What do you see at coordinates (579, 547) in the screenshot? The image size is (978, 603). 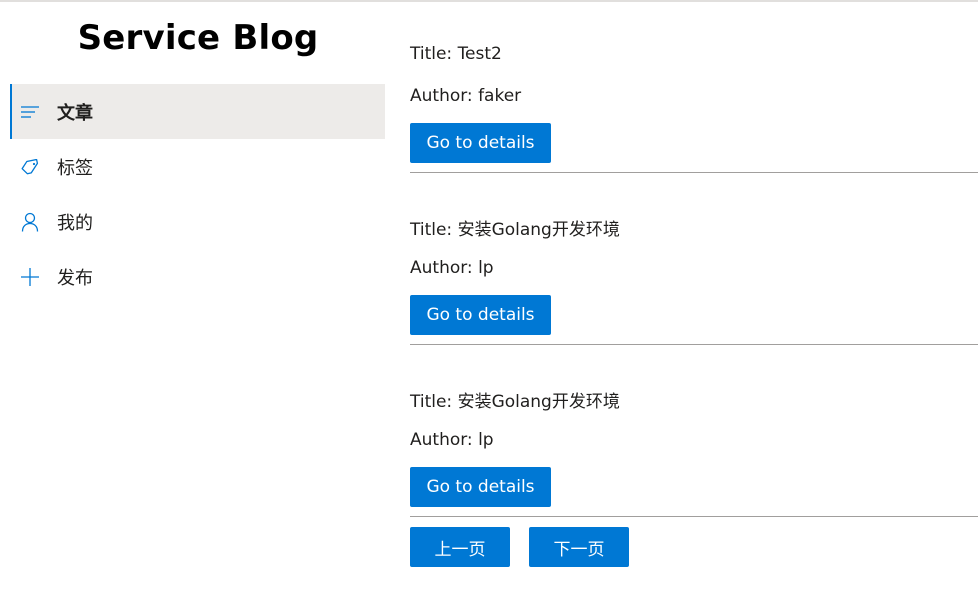 I see `next-page-button: 下一页` at bounding box center [579, 547].